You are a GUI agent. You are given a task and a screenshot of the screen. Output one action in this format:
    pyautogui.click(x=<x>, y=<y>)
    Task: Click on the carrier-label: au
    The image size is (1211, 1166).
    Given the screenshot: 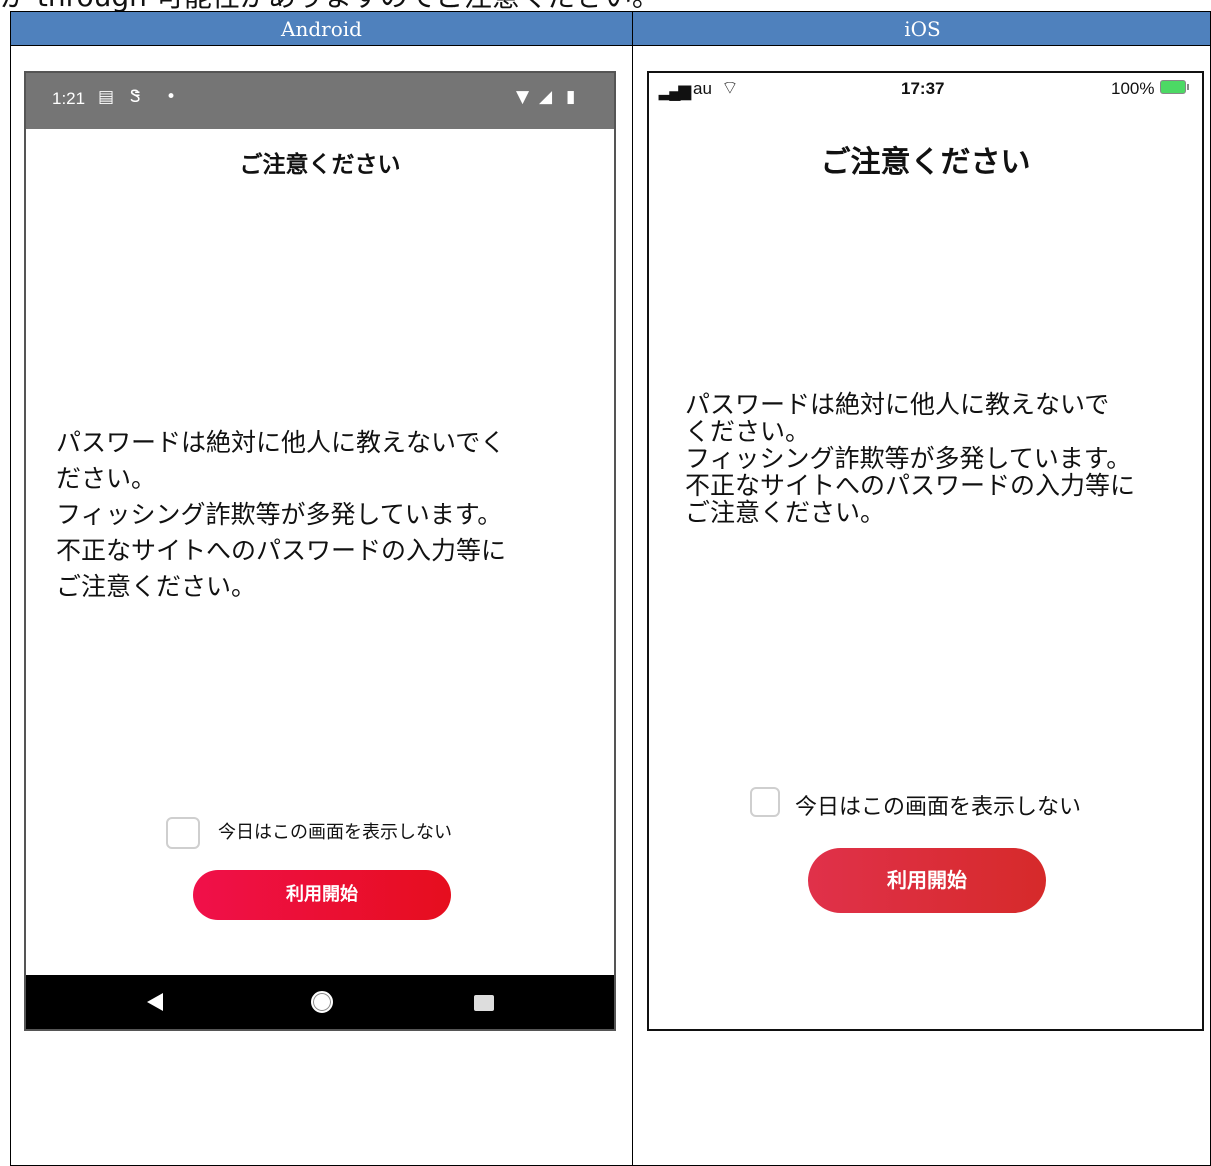 What is the action you would take?
    pyautogui.click(x=702, y=88)
    